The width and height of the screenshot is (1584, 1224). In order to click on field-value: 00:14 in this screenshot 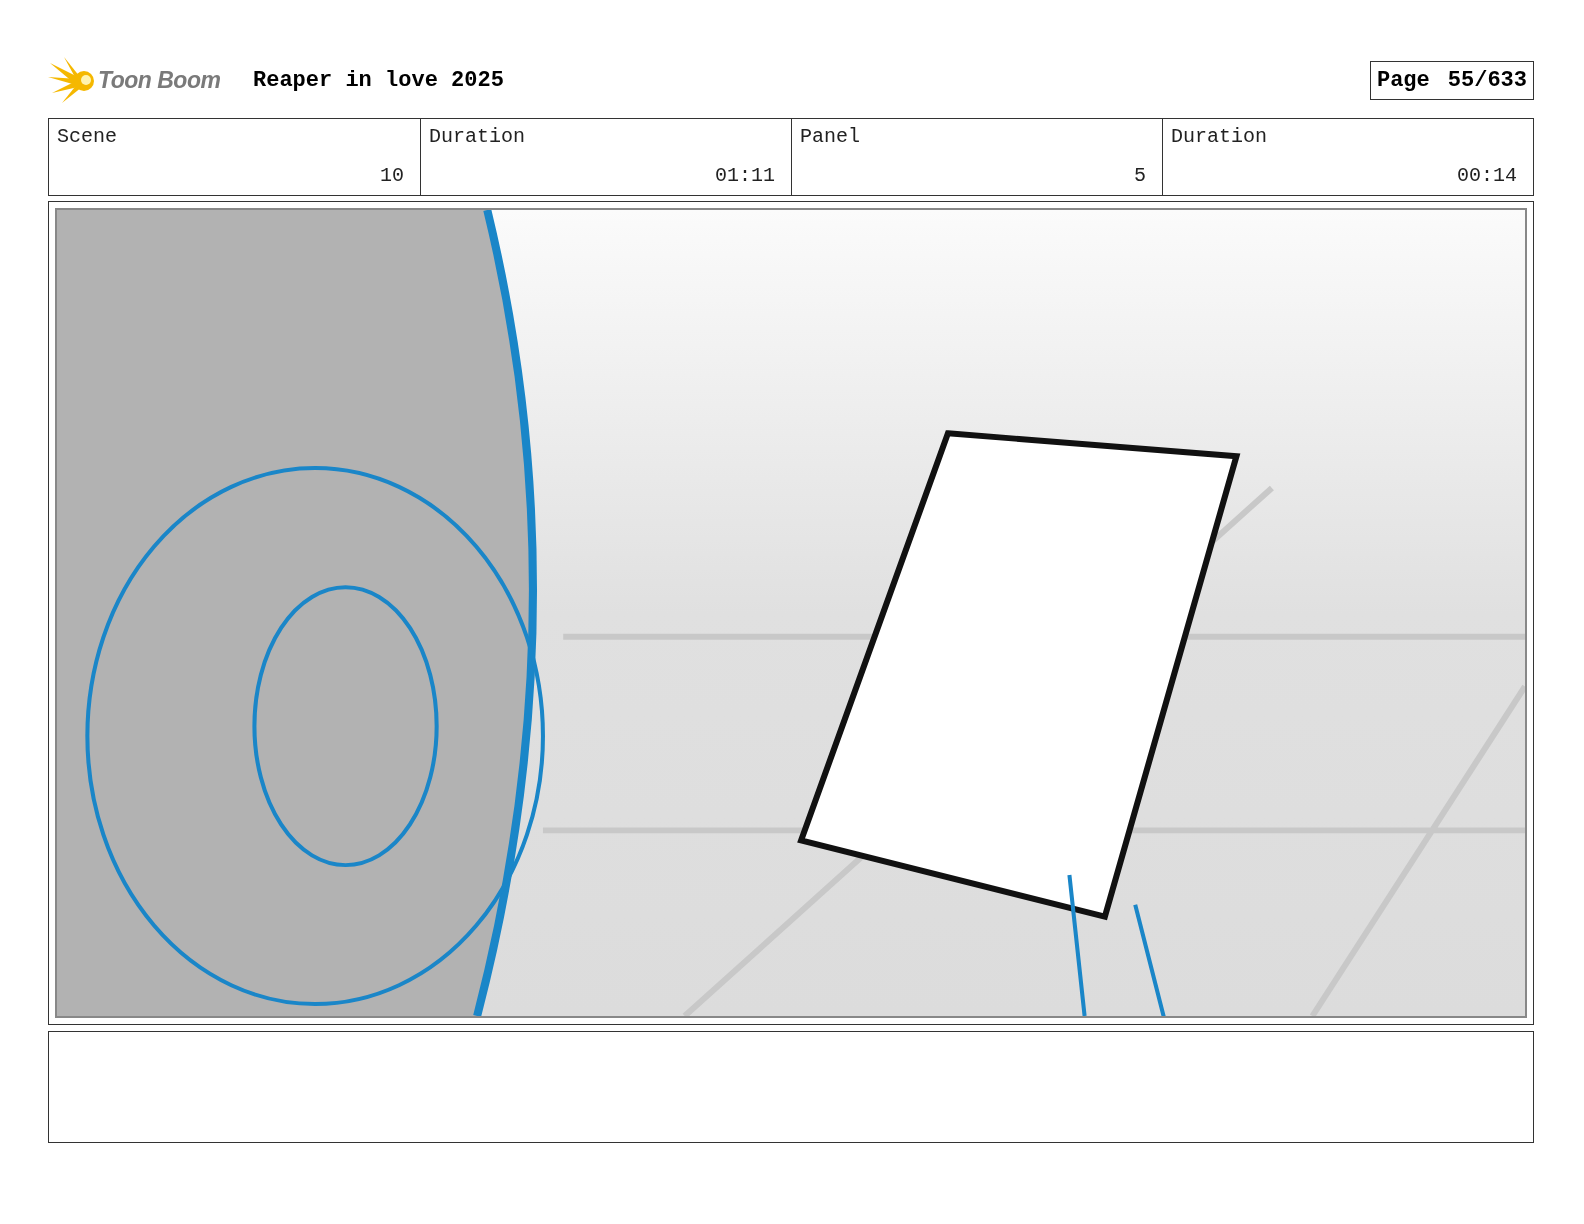, I will do `click(1486, 175)`.